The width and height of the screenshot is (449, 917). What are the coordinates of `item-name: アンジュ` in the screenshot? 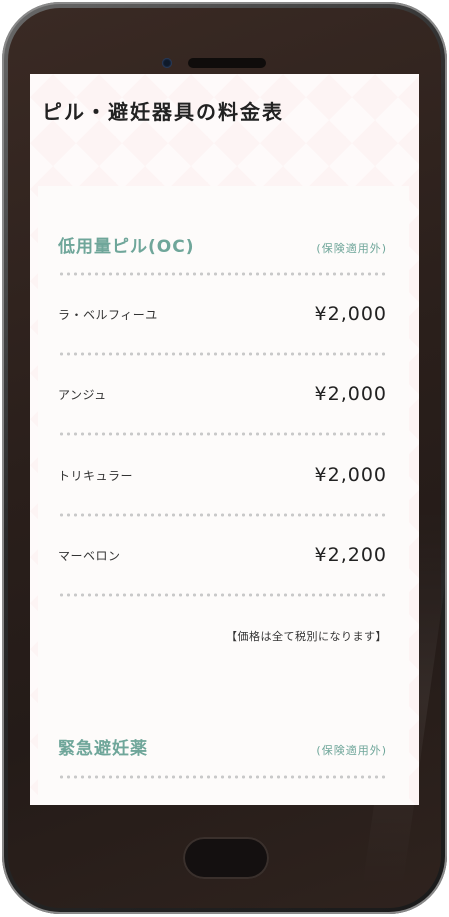 It's located at (82, 394).